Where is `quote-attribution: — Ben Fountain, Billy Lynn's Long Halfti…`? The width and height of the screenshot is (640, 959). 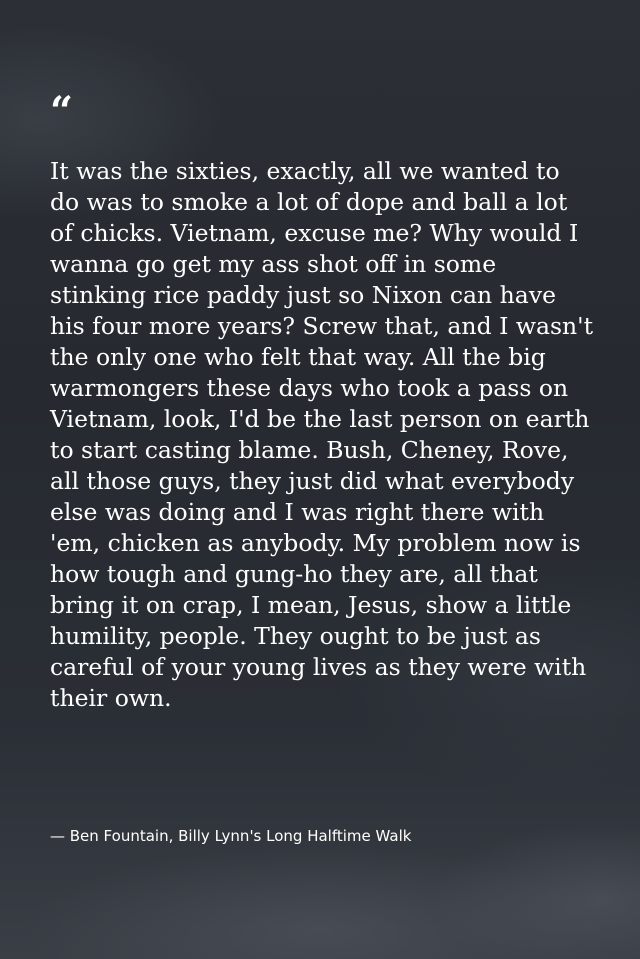
quote-attribution: — Ben Fountain, Billy Lynn's Long Halfti… is located at coordinates (231, 836).